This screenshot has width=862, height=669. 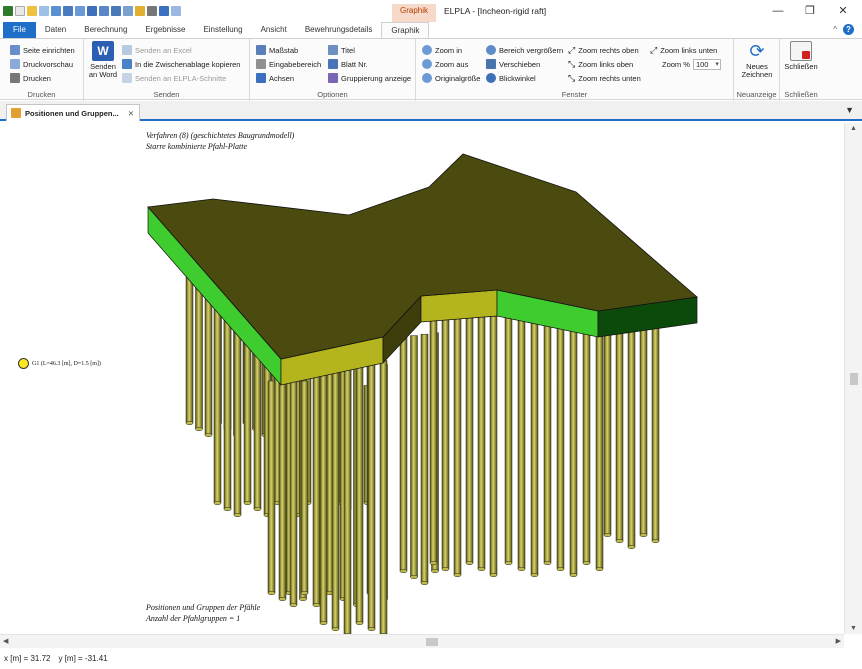 I want to click on clipboard-button: In die Zwischenablage kopieren, so click(x=181, y=64).